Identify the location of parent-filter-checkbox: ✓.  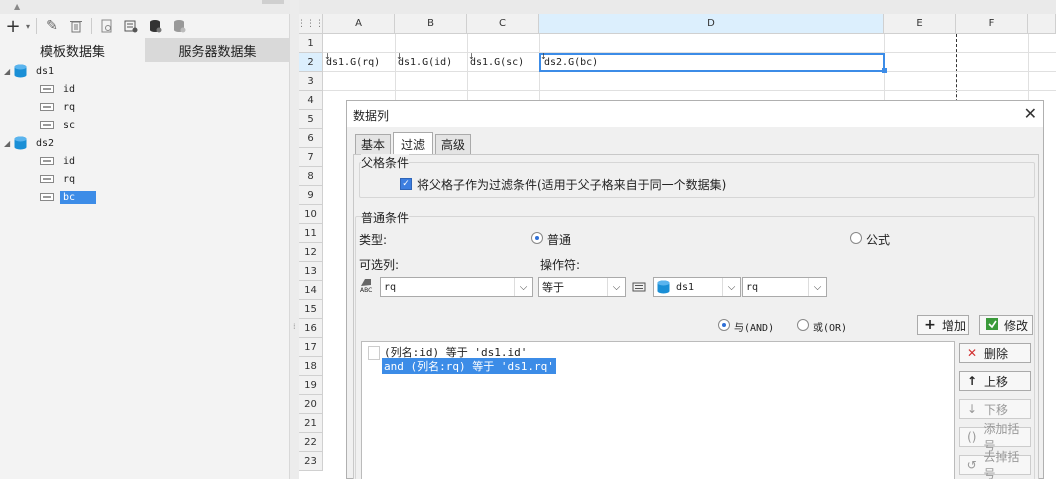
(406, 184).